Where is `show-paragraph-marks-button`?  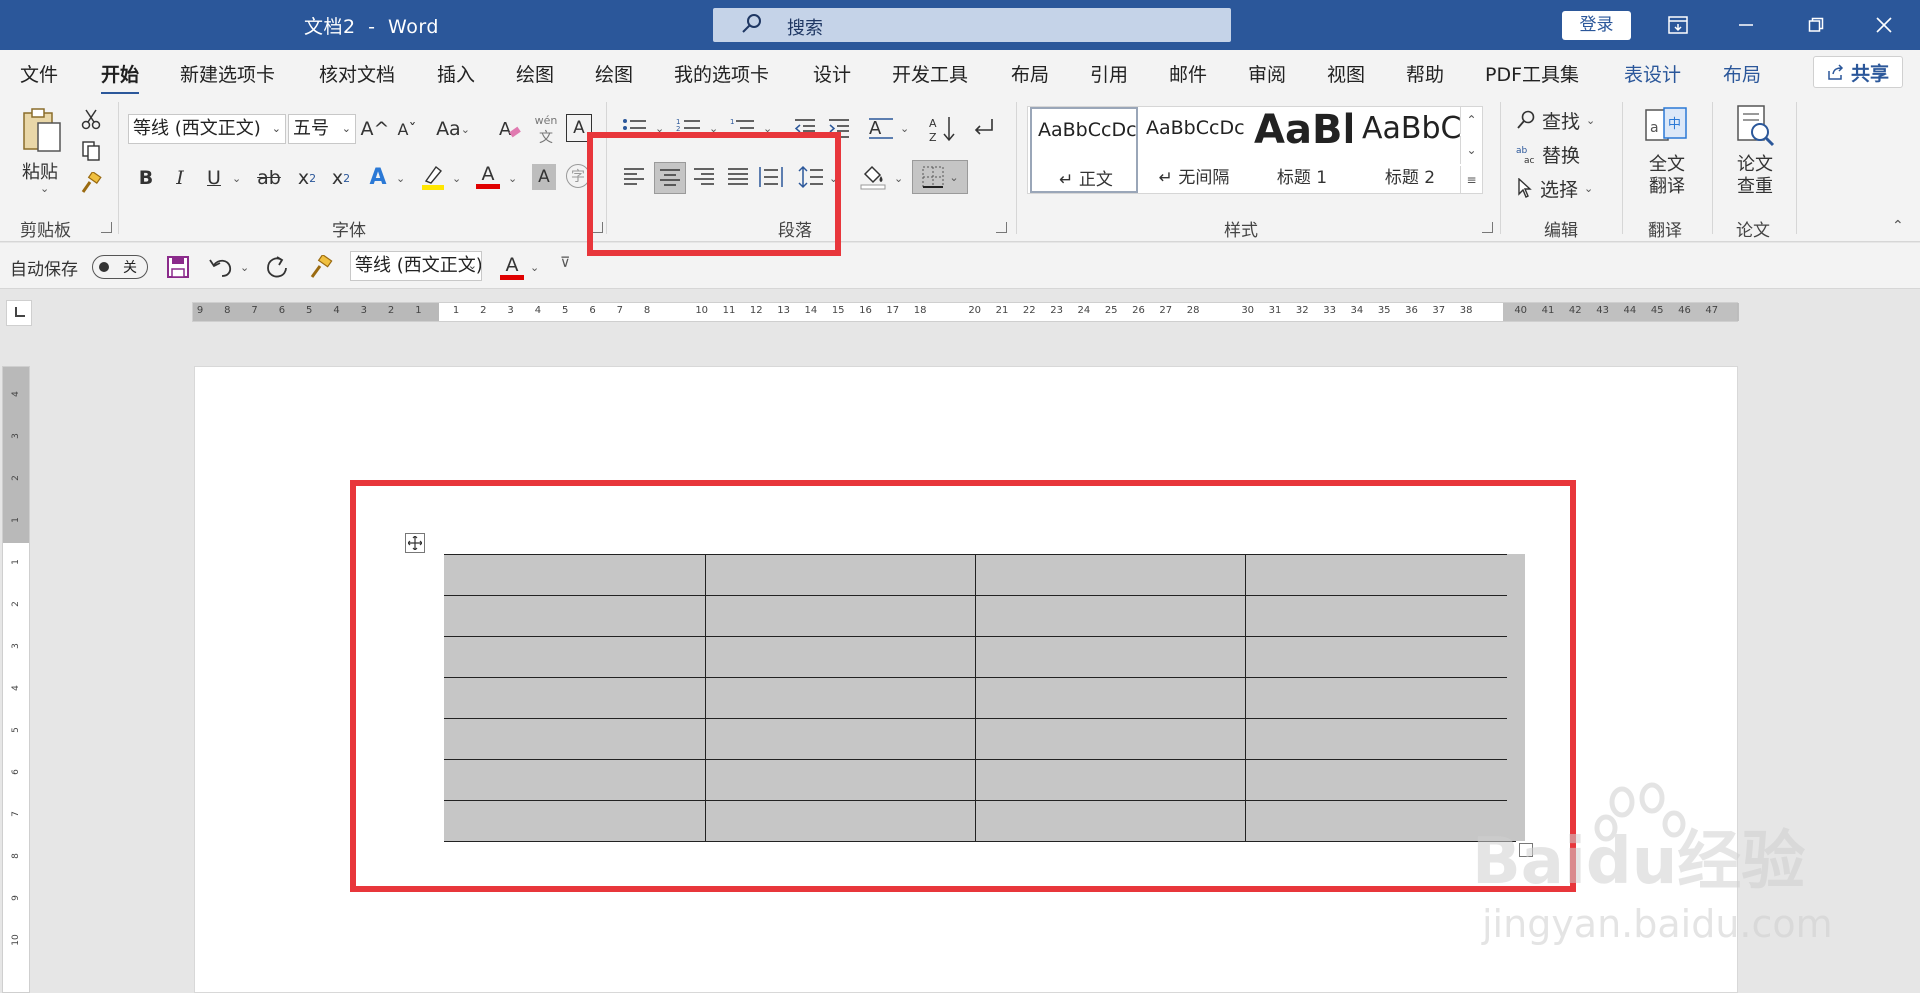
show-paragraph-marks-button is located at coordinates (983, 128).